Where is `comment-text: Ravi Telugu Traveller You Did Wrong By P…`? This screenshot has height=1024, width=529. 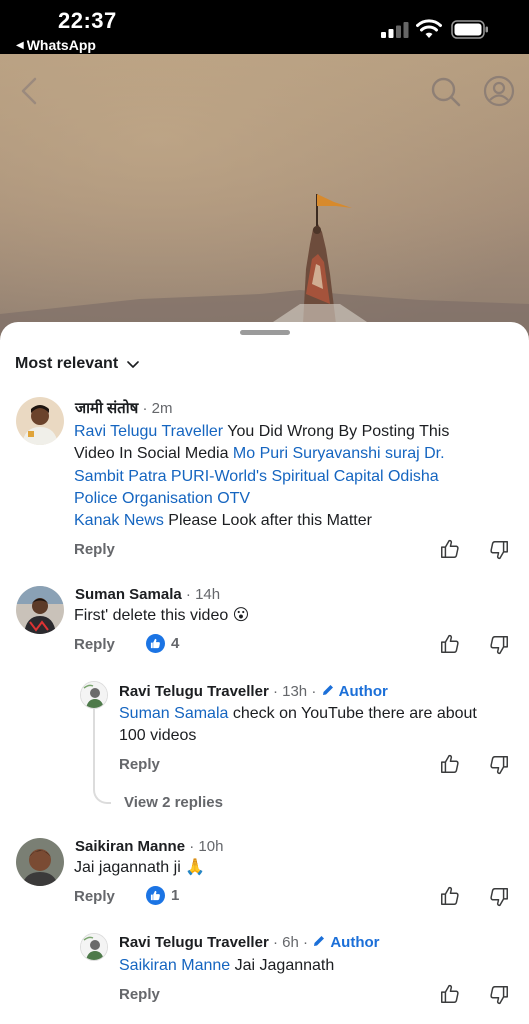
comment-text: Ravi Telugu Traveller You Did Wrong By P… is located at coordinates (261, 476).